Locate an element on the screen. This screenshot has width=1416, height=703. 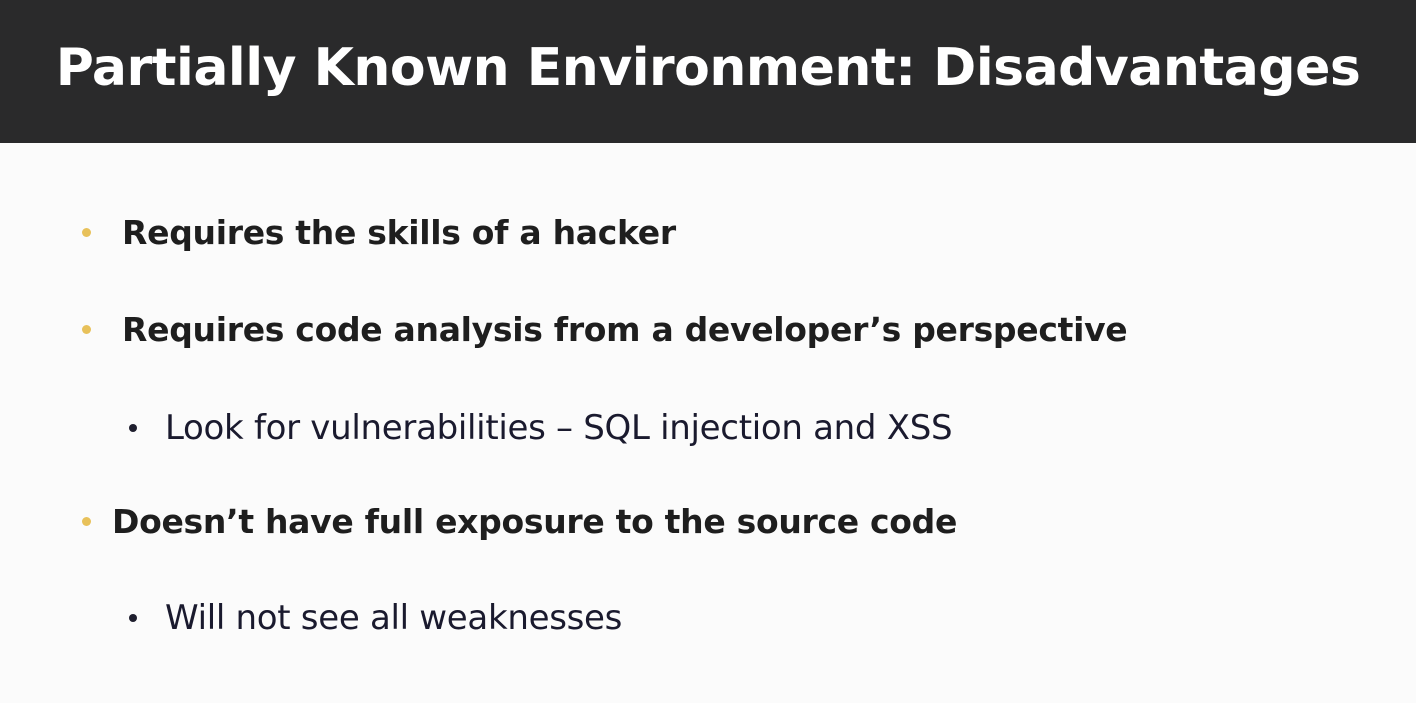
bullet-item-1: Requires the skills of a hacker is located at coordinates (379, 232).